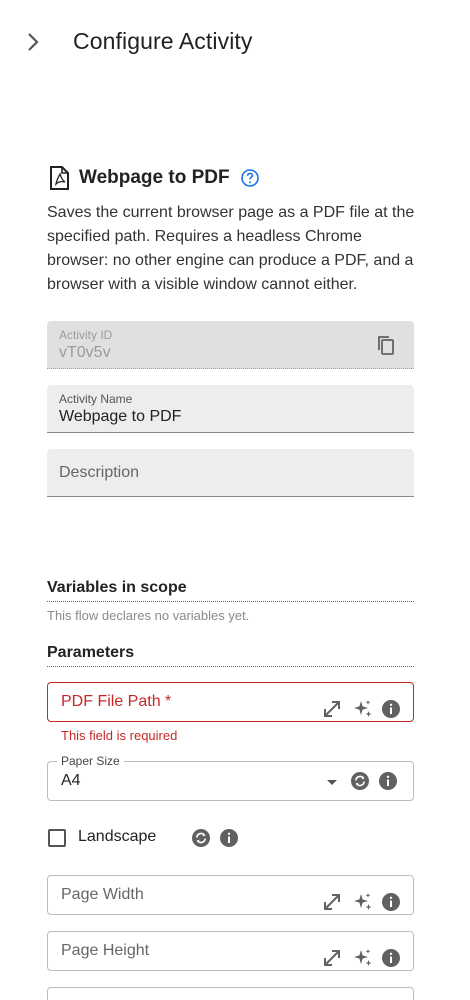  Describe the element at coordinates (57, 838) in the screenshot. I see `landscape-checkbox` at that location.